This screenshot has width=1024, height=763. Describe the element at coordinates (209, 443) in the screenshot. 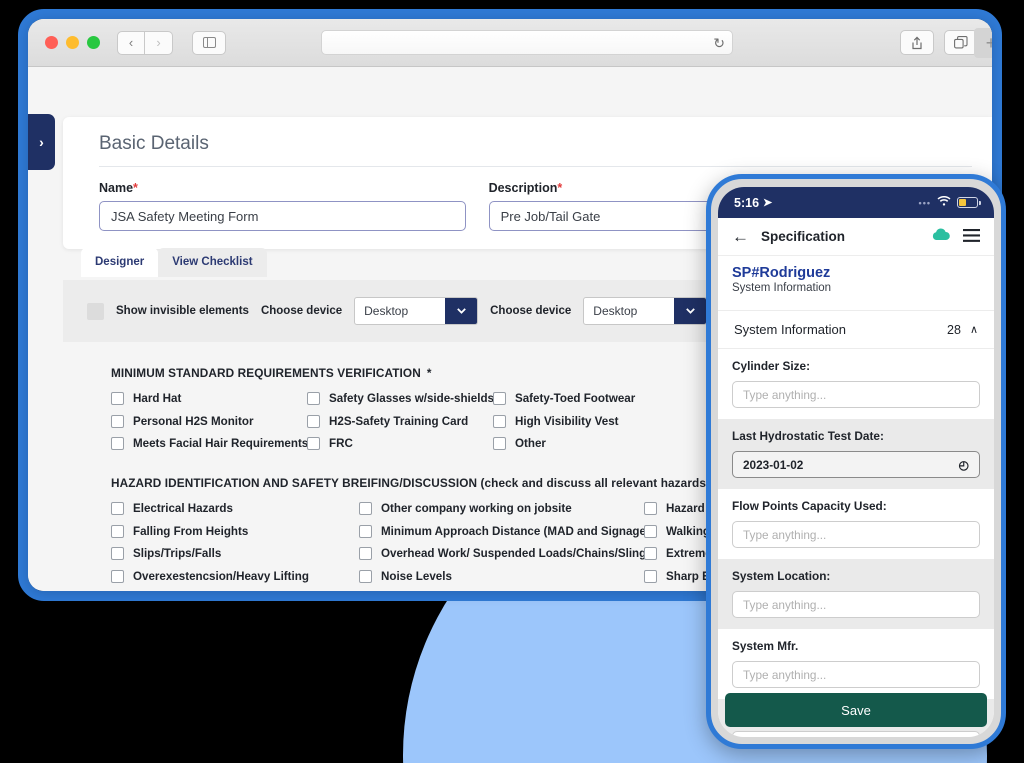

I see `checklist-item: Meets Facial Hair Requirements` at that location.